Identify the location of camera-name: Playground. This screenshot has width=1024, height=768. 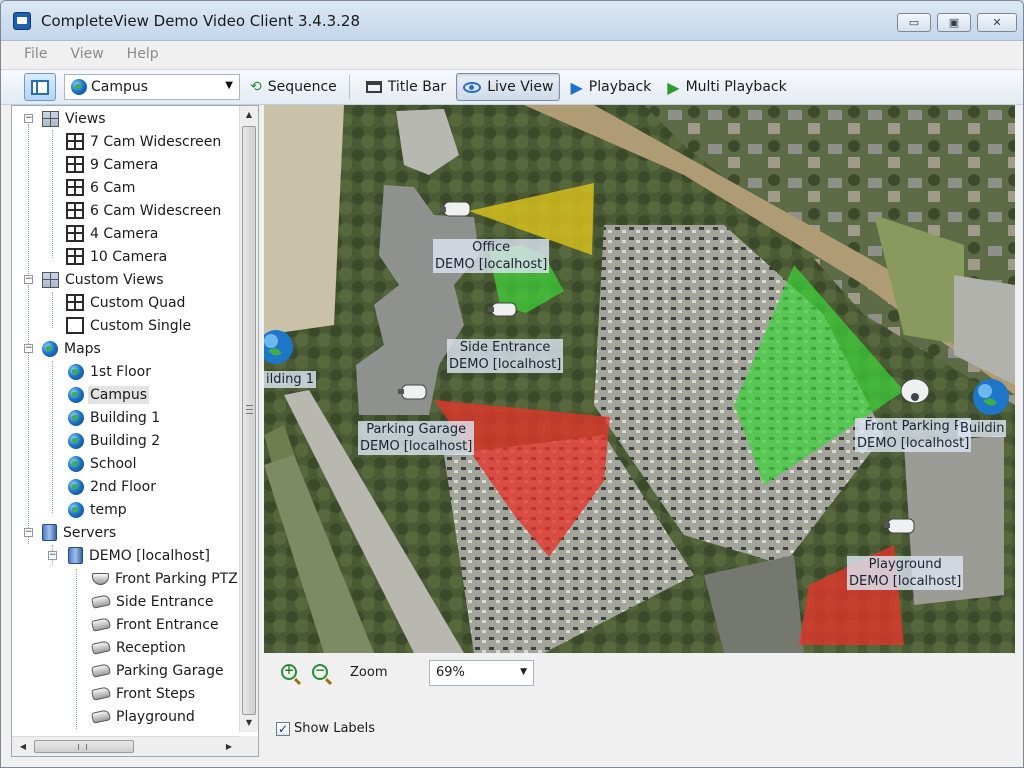
(905, 564).